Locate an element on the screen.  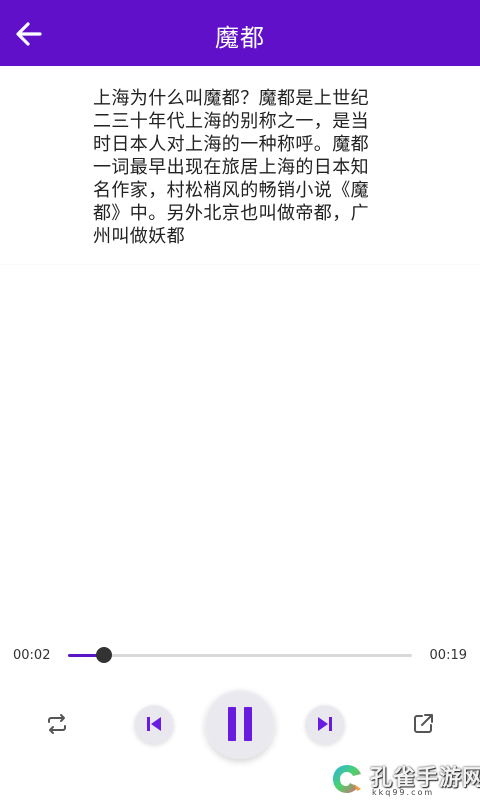
watermark-subtext: kkq99.com is located at coordinates (403, 792).